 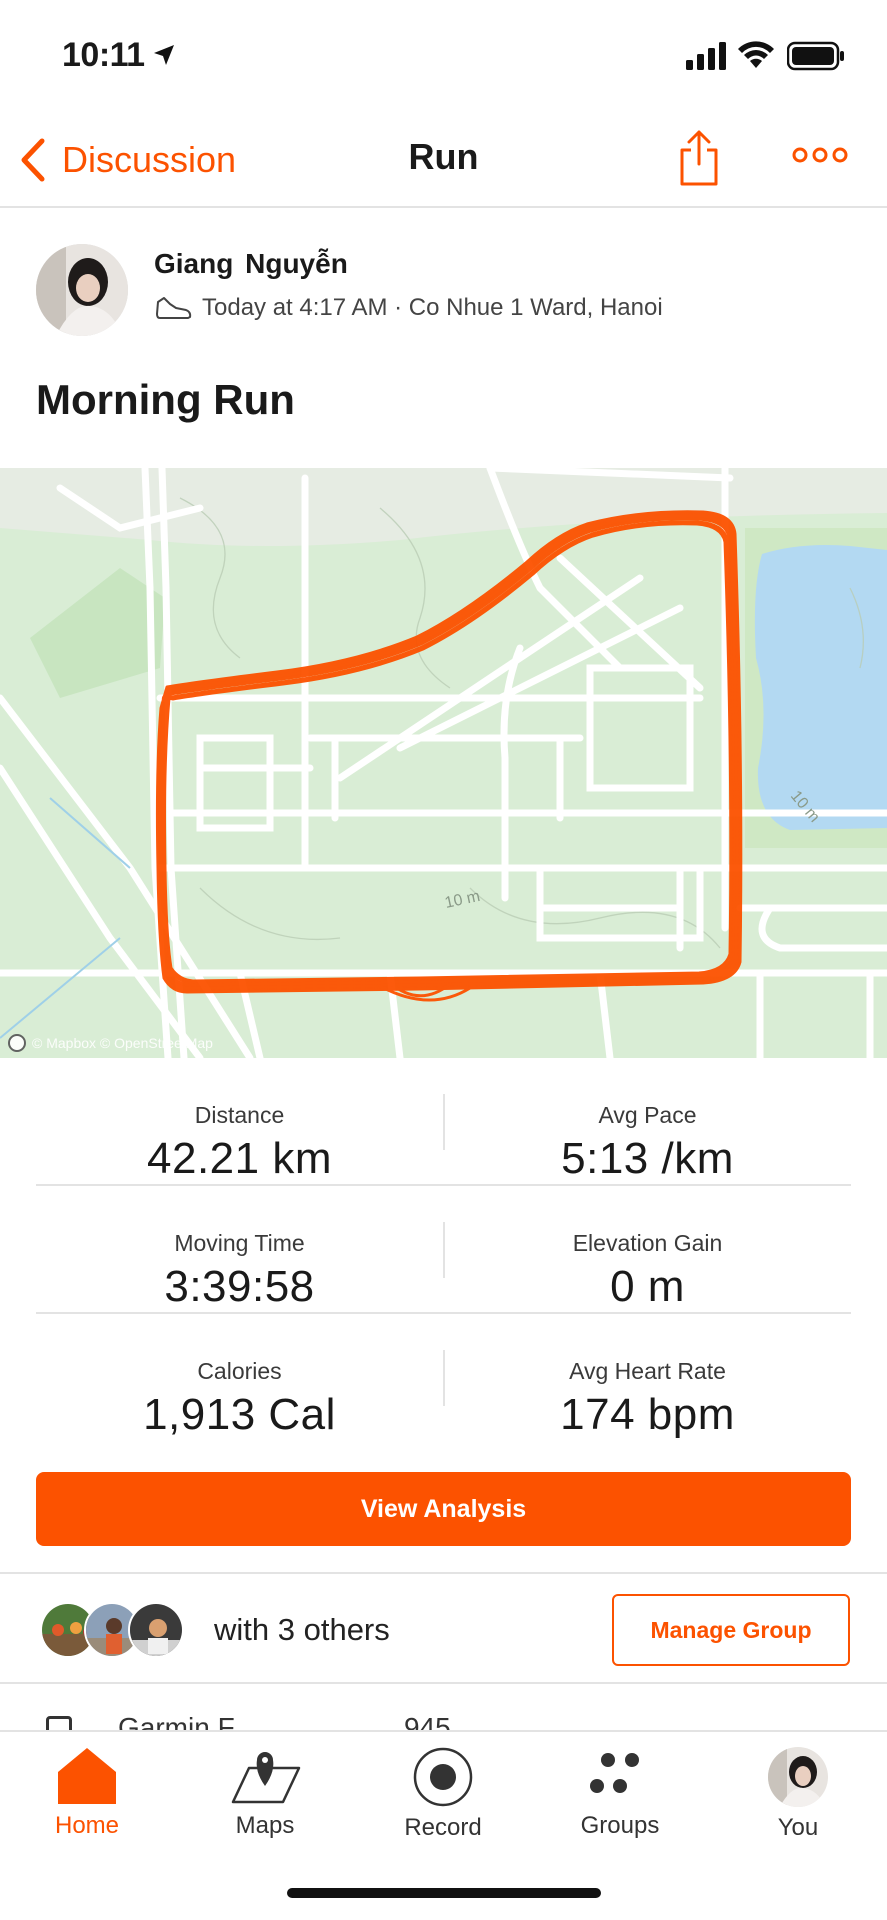 What do you see at coordinates (432, 307) in the screenshot?
I see `activity-meta-text: Today at 4:17 AM · Co Nhue 1 Ward, Hanoi` at bounding box center [432, 307].